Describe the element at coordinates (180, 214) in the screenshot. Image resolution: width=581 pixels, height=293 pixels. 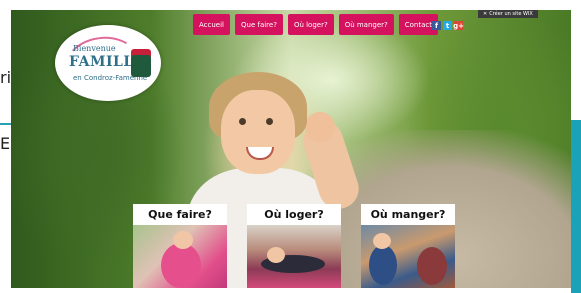
I see `card-title: Que faire?` at that location.